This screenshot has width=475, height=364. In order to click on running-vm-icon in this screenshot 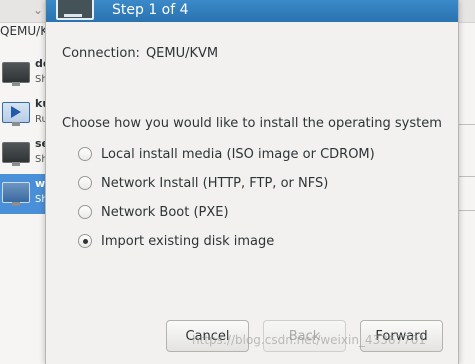, I will do `click(16, 114)`.